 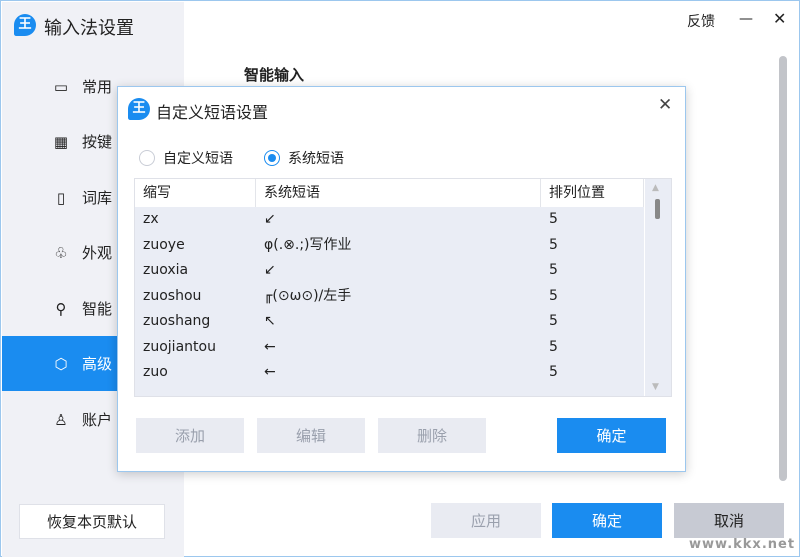 What do you see at coordinates (592, 193) in the screenshot?
I see `col-position: 排列位置` at bounding box center [592, 193].